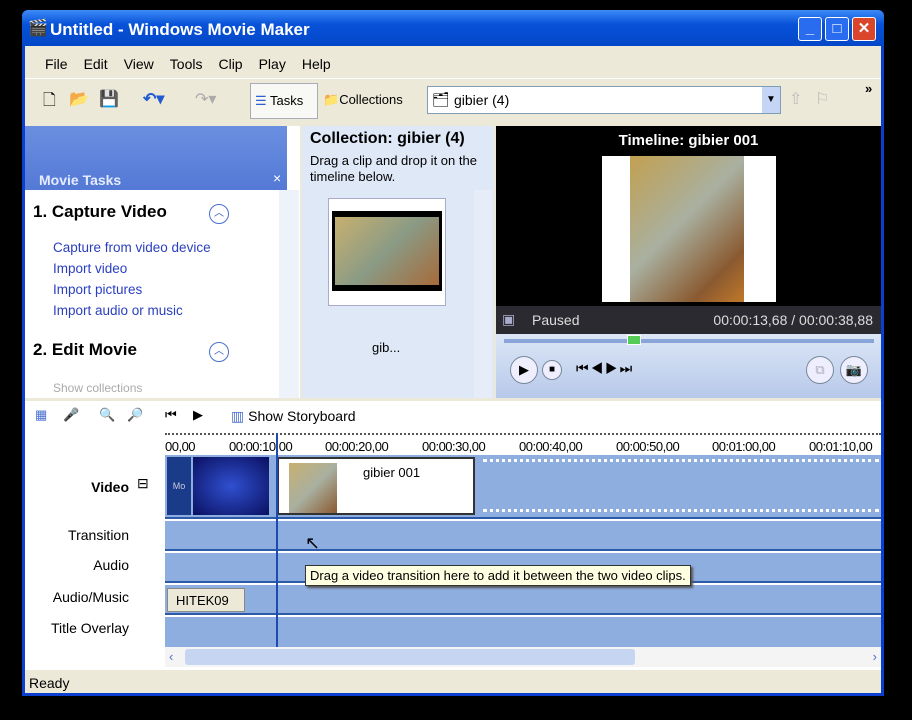  I want to click on seek-thumb, so click(633, 340).